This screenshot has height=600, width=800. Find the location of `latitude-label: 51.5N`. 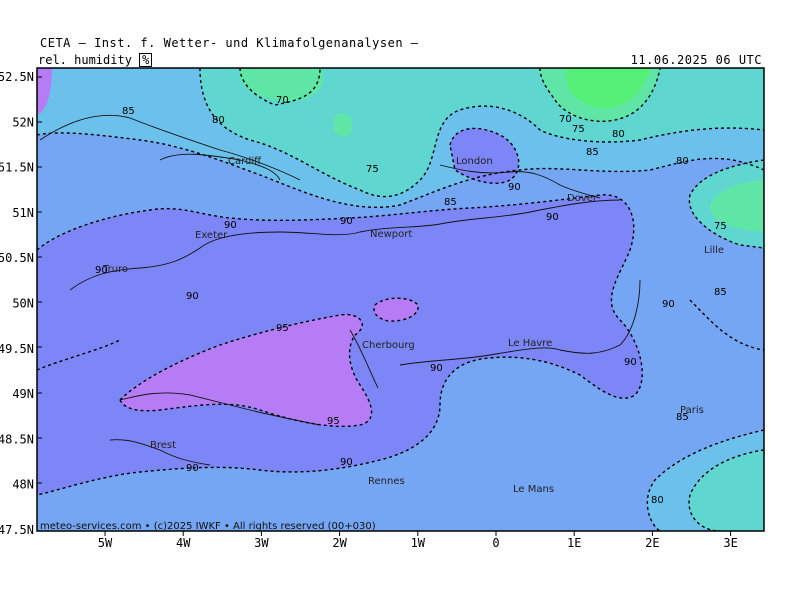

latitude-label: 51.5N is located at coordinates (17, 168).